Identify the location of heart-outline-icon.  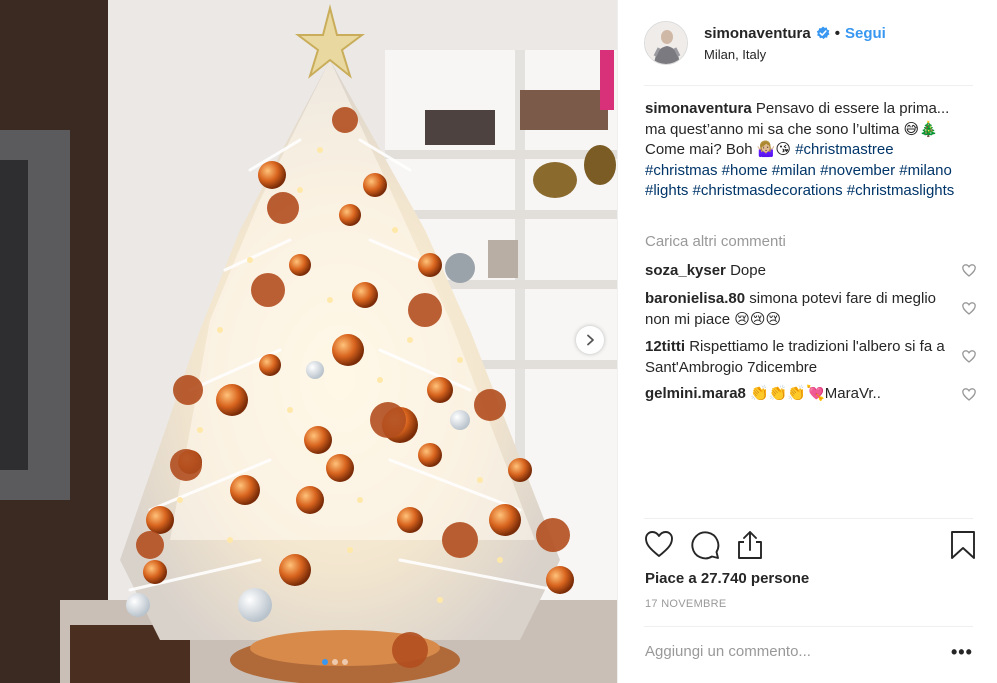
(659, 544).